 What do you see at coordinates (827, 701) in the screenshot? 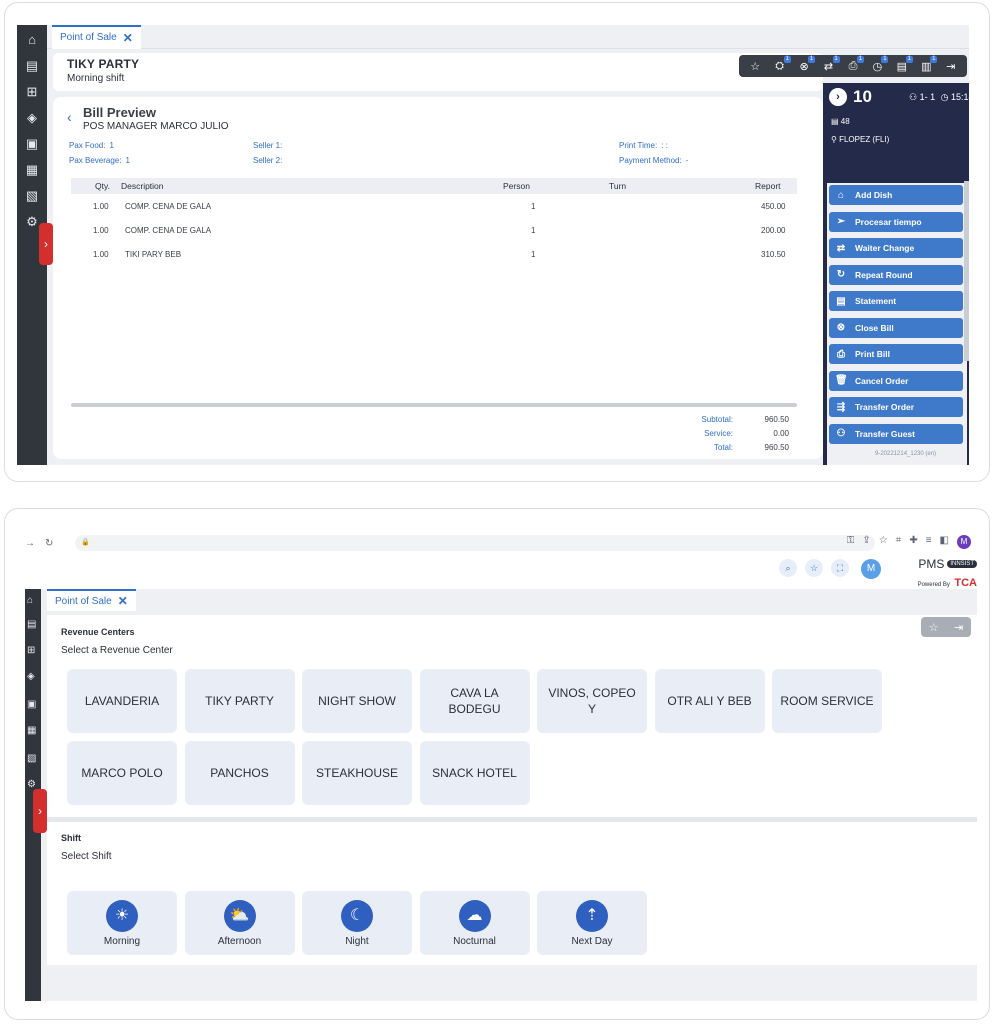
I see `revenue-center-button: ROOM SERVICE` at bounding box center [827, 701].